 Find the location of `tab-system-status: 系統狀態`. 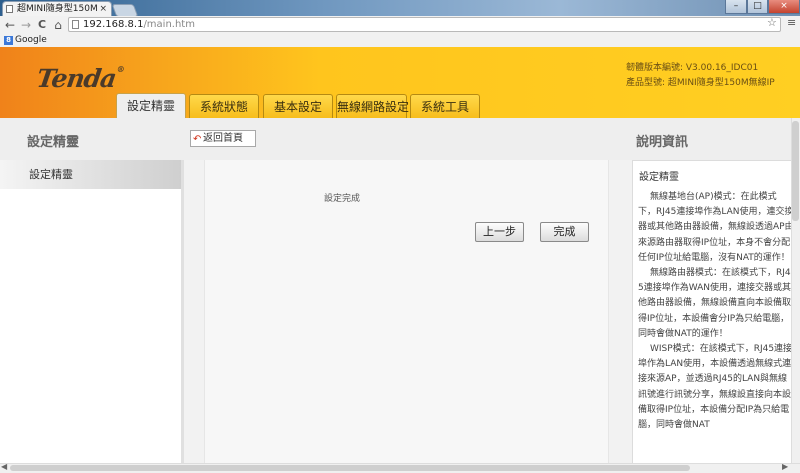

tab-system-status: 系統狀態 is located at coordinates (224, 106).